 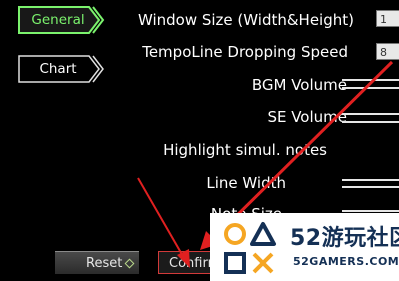 I want to click on annotation-arrow-head, so click(x=183, y=258).